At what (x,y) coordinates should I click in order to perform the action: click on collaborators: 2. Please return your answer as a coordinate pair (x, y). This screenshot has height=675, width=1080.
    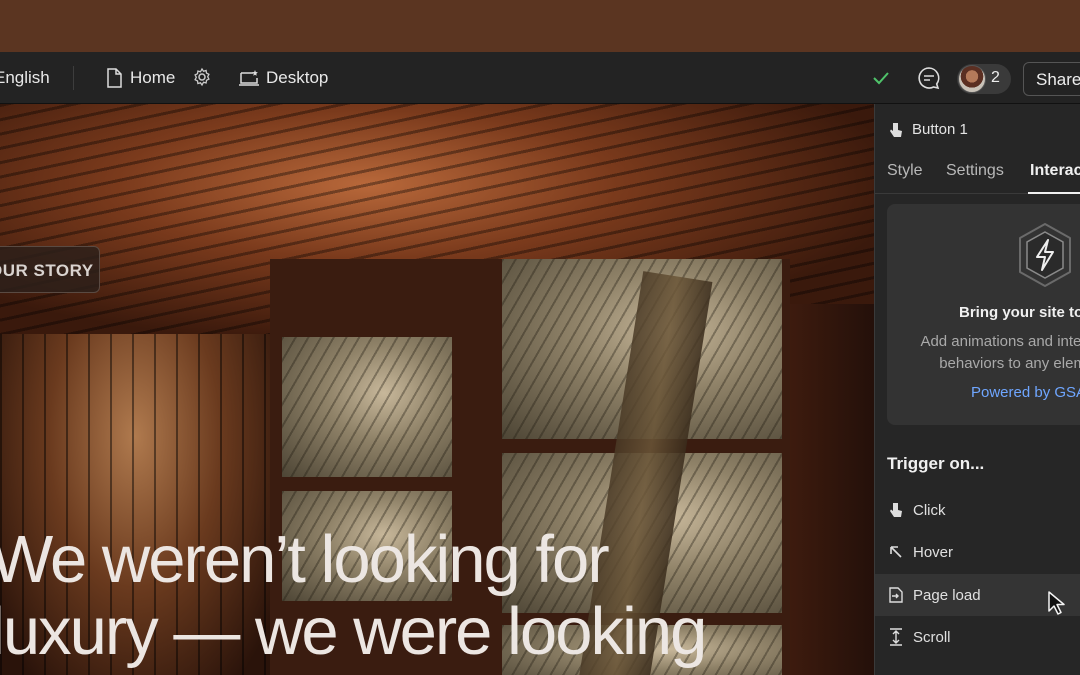
    Looking at the image, I should click on (984, 79).